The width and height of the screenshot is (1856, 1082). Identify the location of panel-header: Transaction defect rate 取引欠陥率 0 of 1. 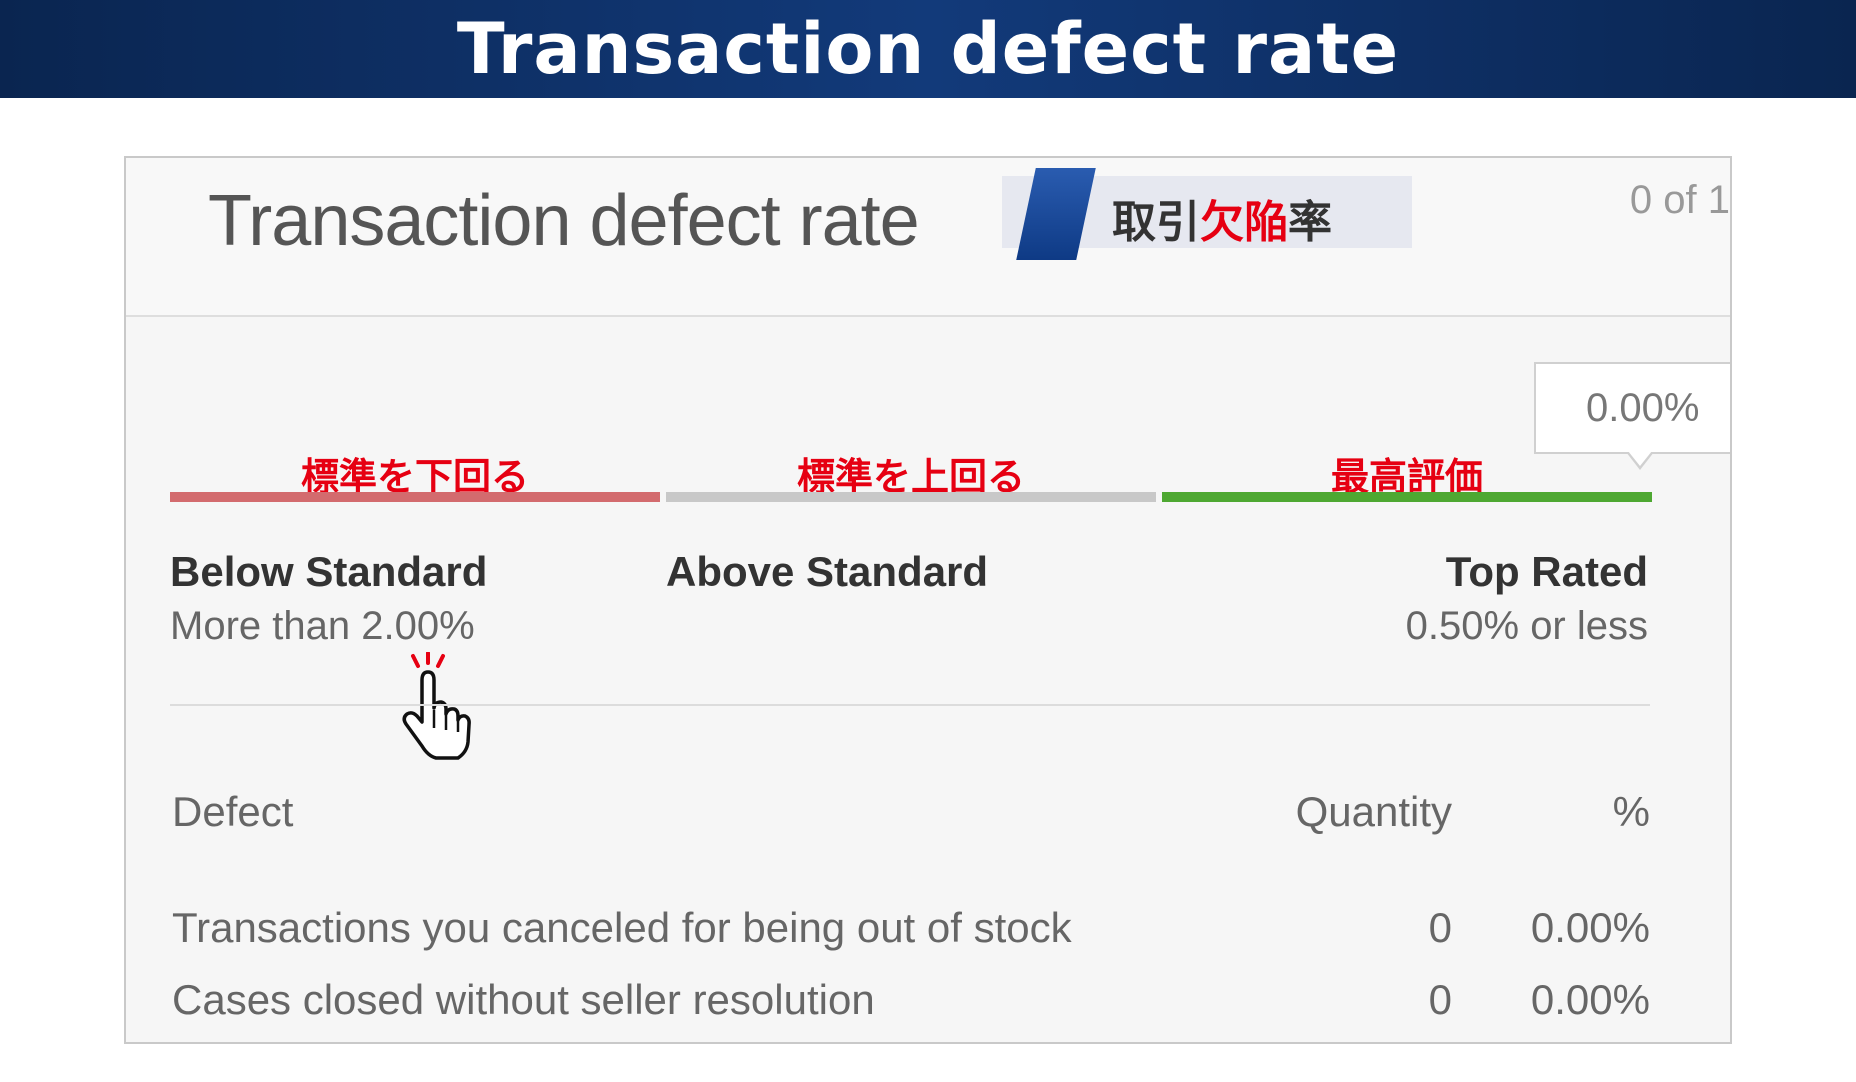
(928, 237).